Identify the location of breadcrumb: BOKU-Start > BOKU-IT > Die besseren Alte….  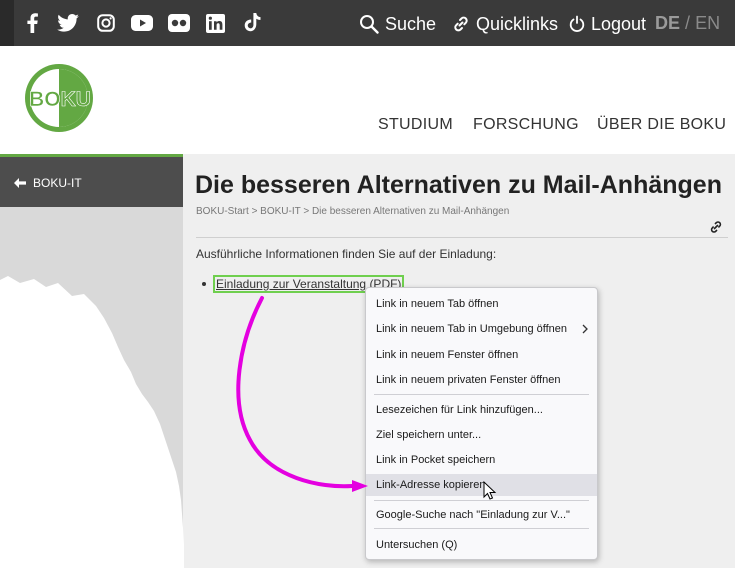
(352, 211).